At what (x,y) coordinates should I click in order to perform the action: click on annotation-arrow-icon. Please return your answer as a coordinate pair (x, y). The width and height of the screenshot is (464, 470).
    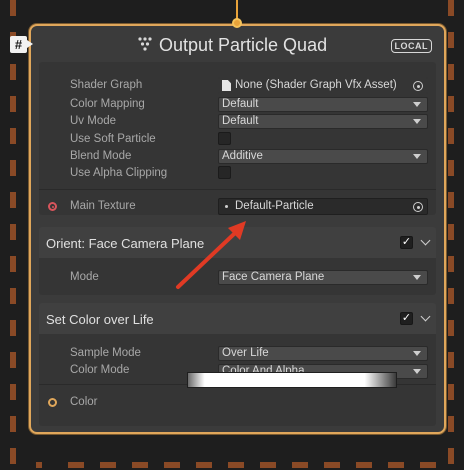
    Looking at the image, I should click on (211, 255).